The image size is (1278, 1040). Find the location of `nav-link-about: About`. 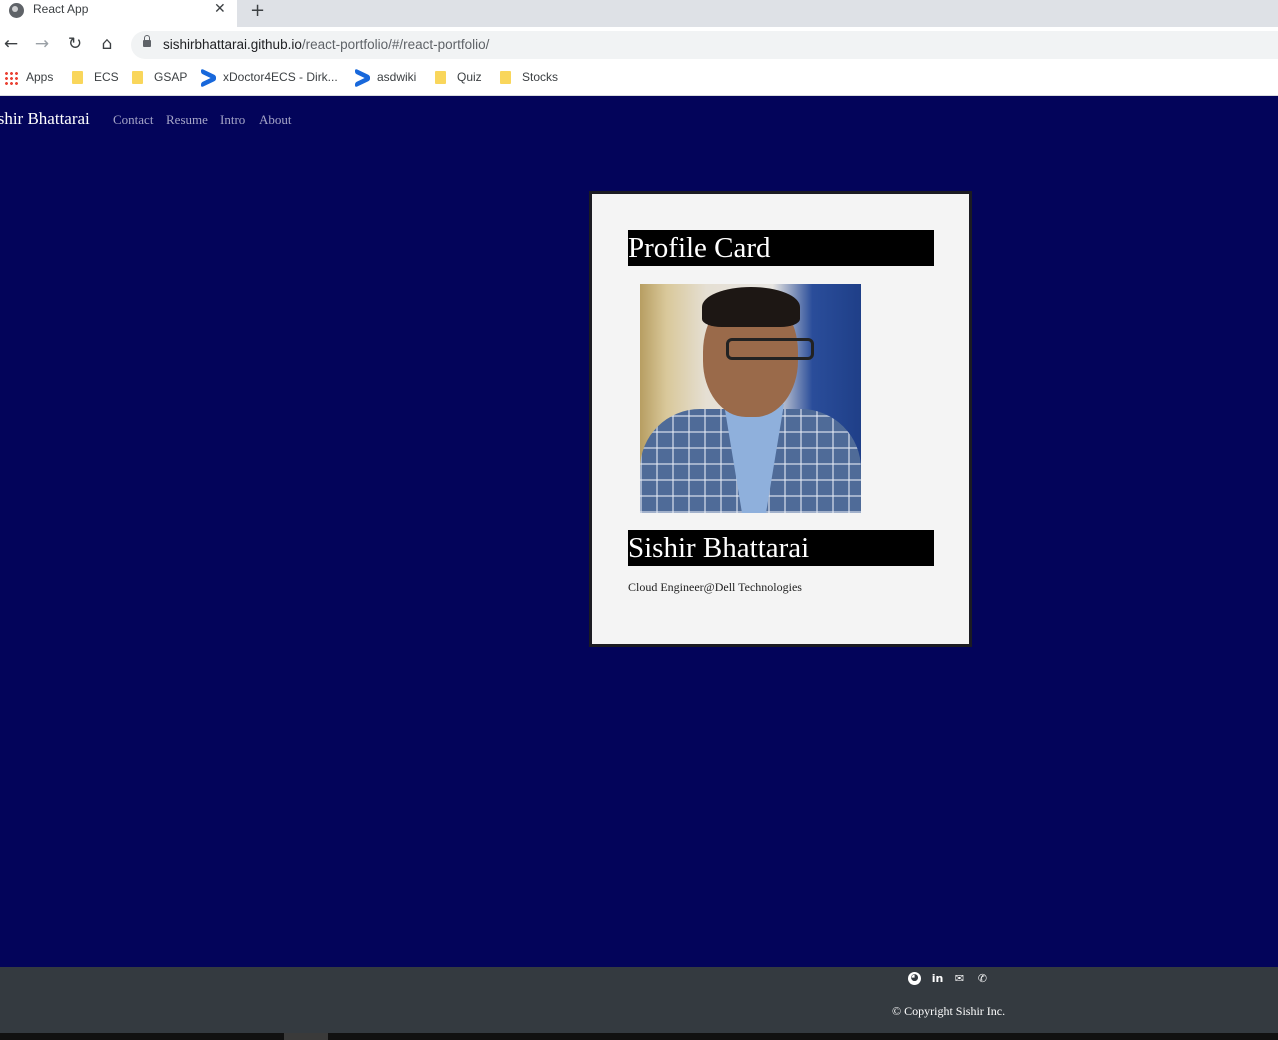

nav-link-about: About is located at coordinates (275, 120).